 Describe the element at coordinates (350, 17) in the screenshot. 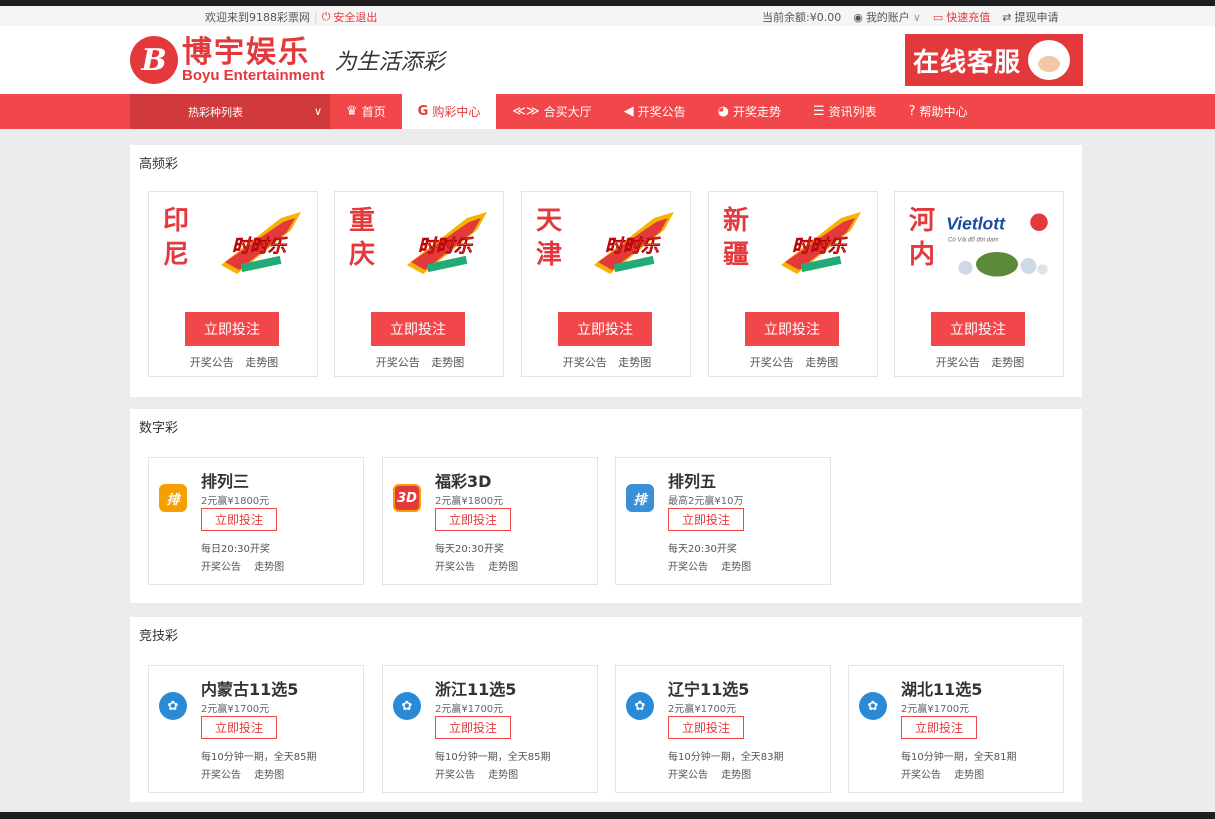

I see `logout-link: ⏻ 安全退出` at that location.